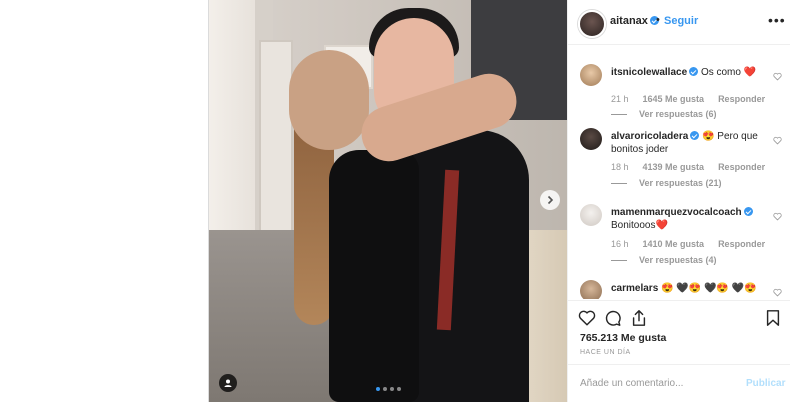  What do you see at coordinates (674, 244) in the screenshot?
I see `comment-likes: 1410 Me gusta` at bounding box center [674, 244].